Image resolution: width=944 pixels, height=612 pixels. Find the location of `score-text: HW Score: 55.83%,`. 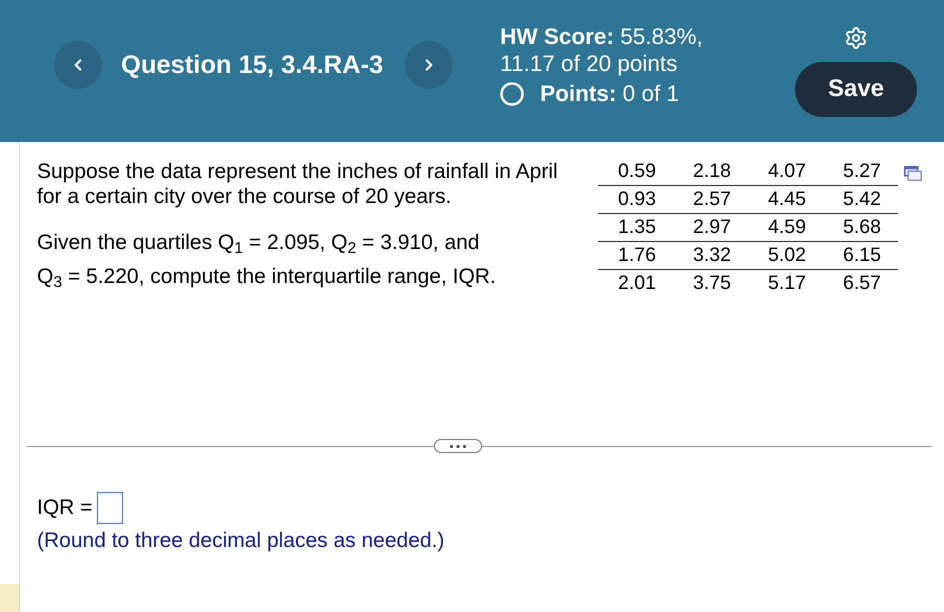

score-text: HW Score: 55.83%, is located at coordinates (601, 36).